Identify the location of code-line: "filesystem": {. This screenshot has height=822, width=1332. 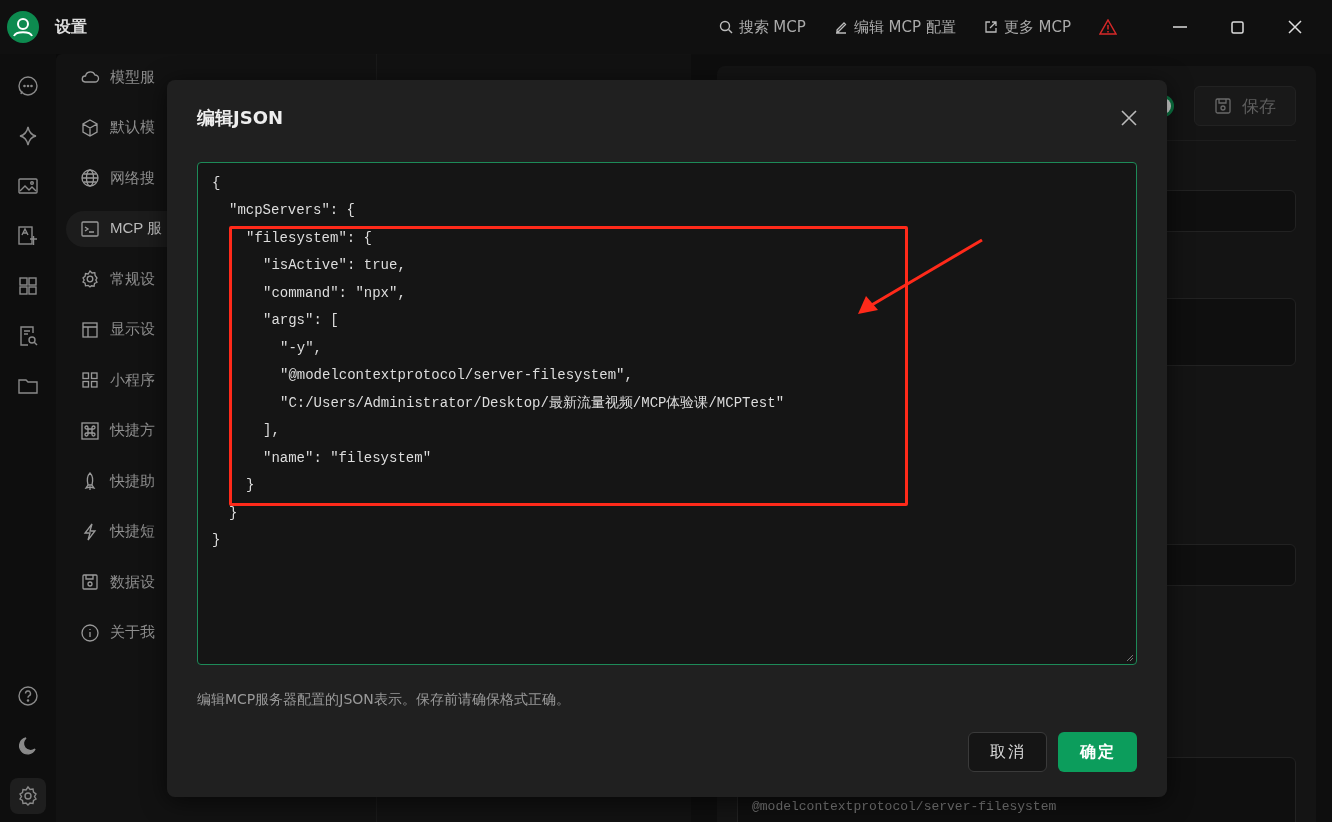
(309, 237).